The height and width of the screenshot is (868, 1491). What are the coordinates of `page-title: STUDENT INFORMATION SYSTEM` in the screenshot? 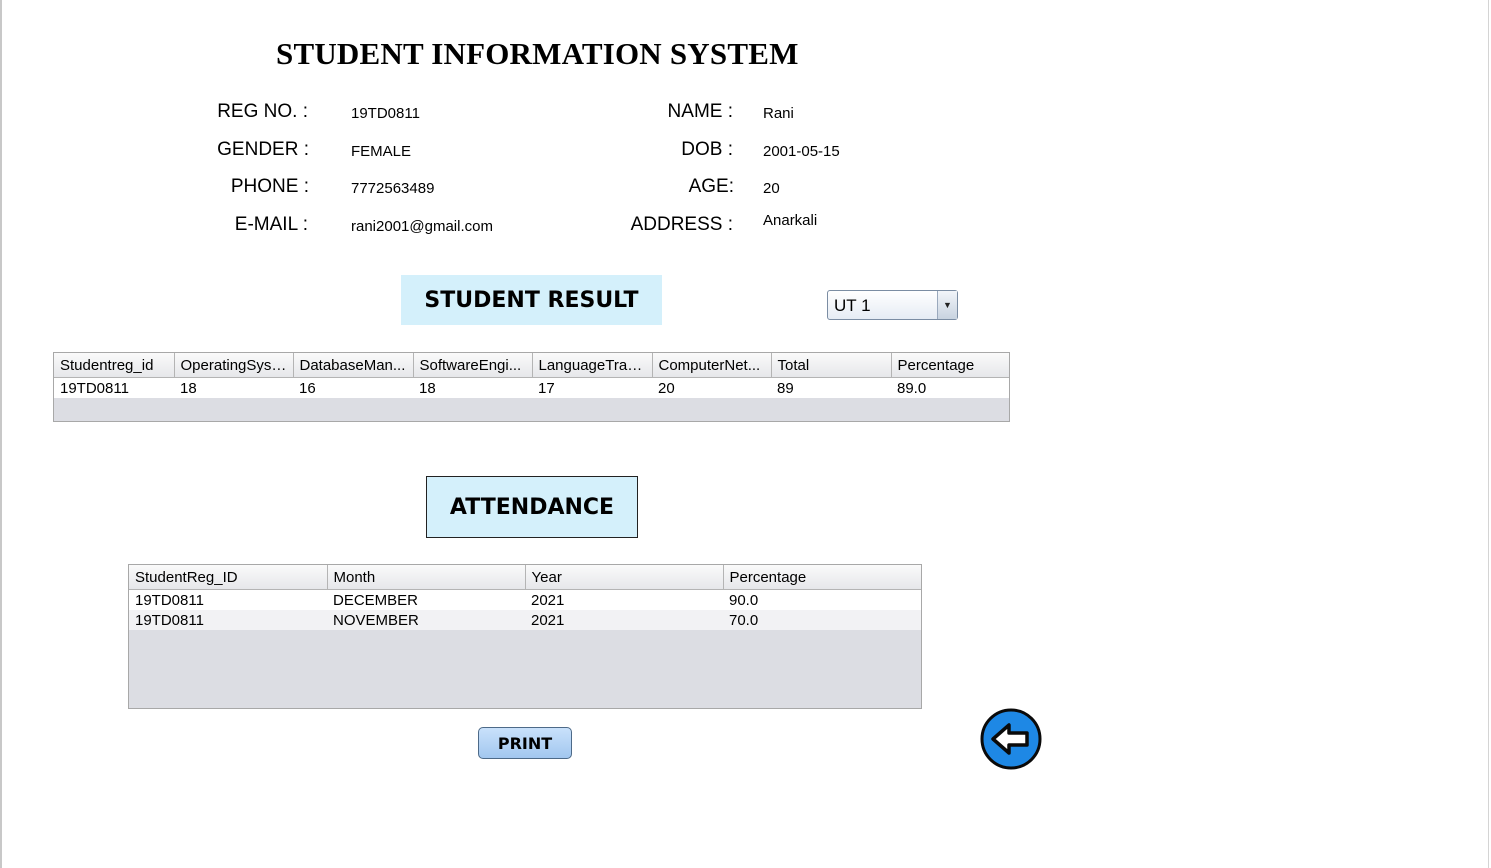 It's located at (537, 53).